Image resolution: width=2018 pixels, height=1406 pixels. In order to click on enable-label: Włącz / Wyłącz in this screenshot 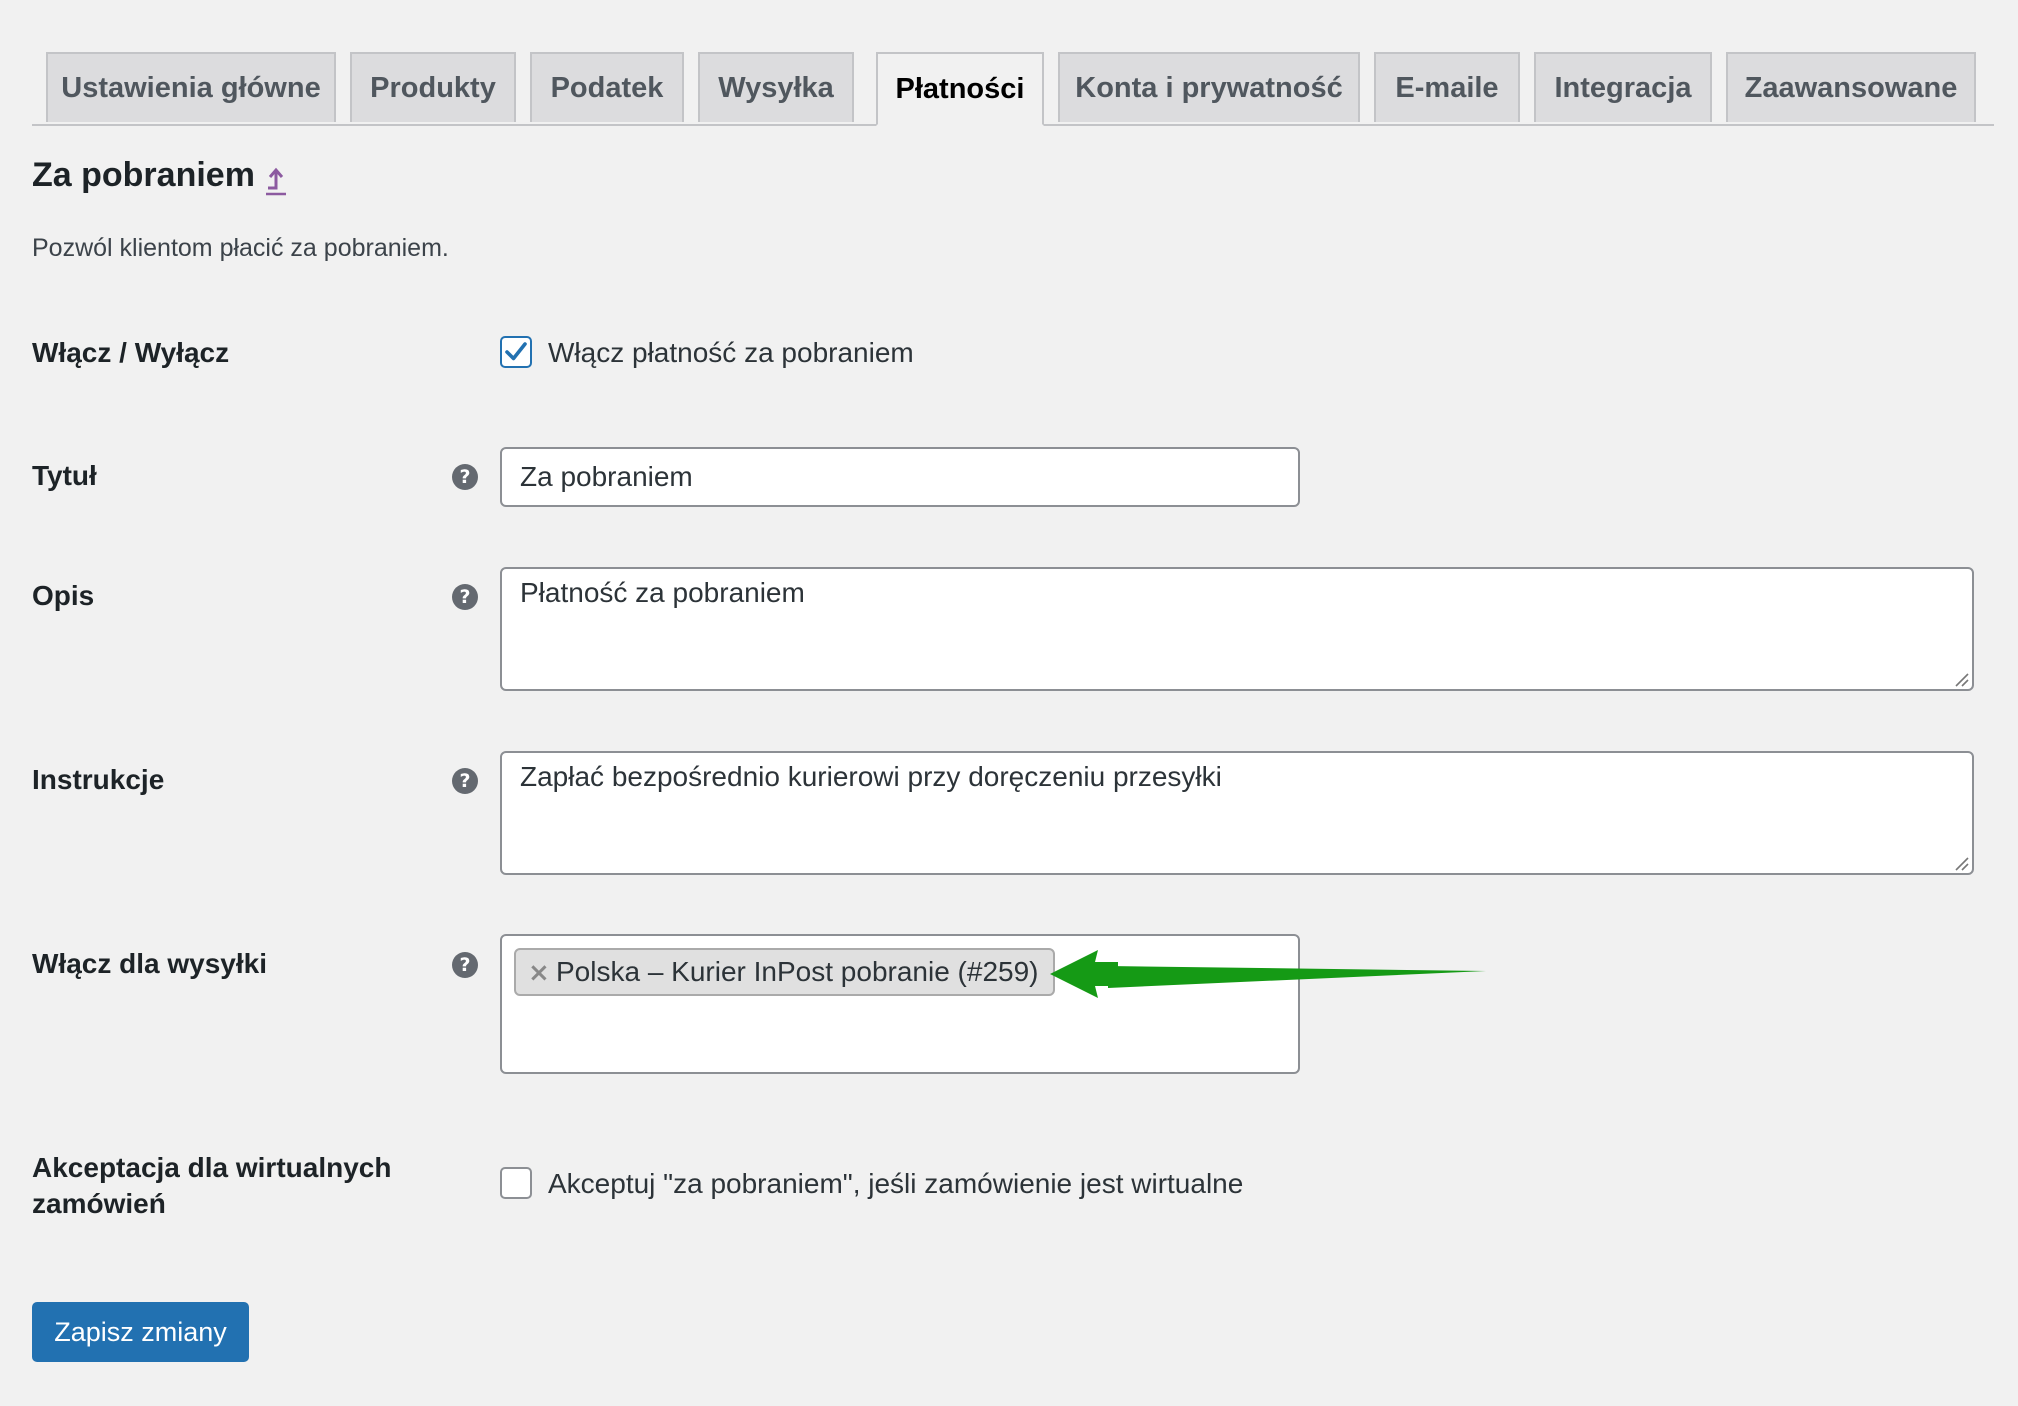, I will do `click(131, 352)`.